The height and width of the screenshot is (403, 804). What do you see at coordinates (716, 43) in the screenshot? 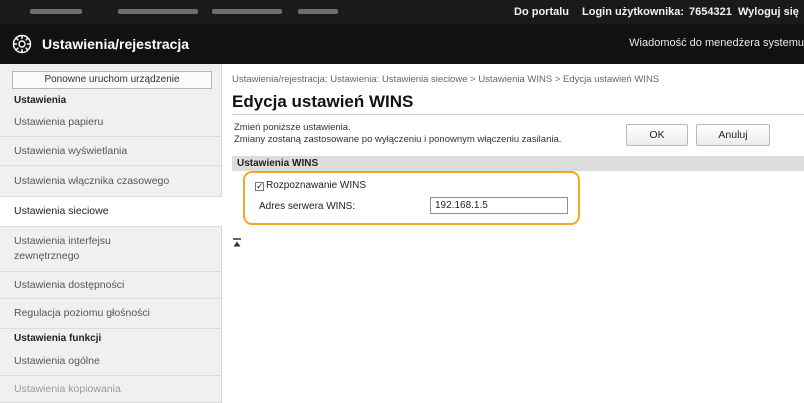
I see `admin-message-link: Wiadomość do menedżera systemu` at bounding box center [716, 43].